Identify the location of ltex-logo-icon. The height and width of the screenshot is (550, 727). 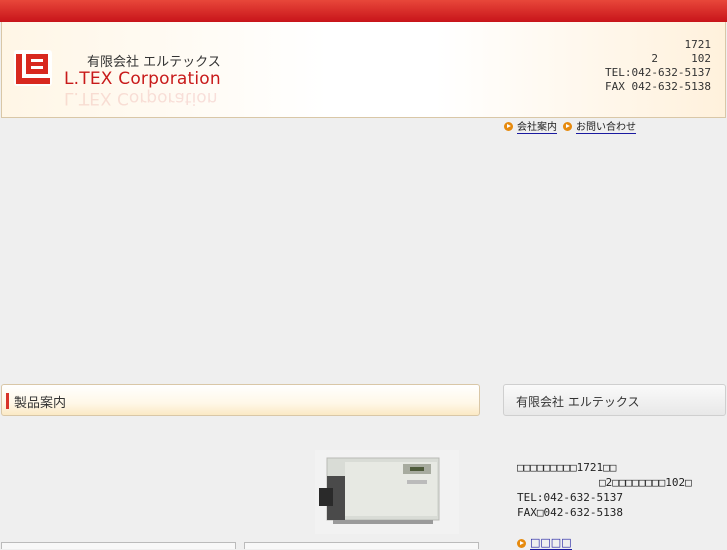
(33, 68).